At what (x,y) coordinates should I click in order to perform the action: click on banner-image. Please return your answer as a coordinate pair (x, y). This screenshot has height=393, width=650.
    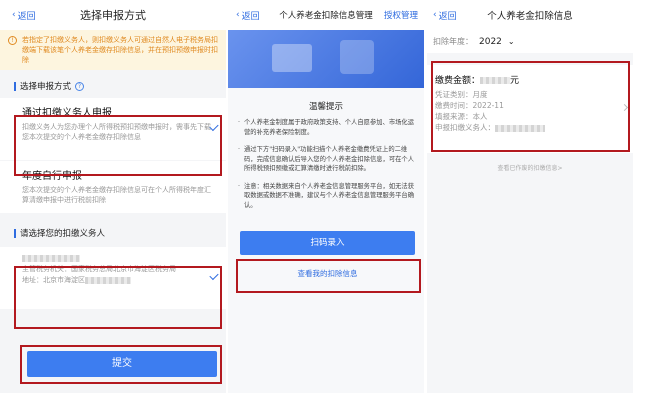
    Looking at the image, I should click on (326, 59).